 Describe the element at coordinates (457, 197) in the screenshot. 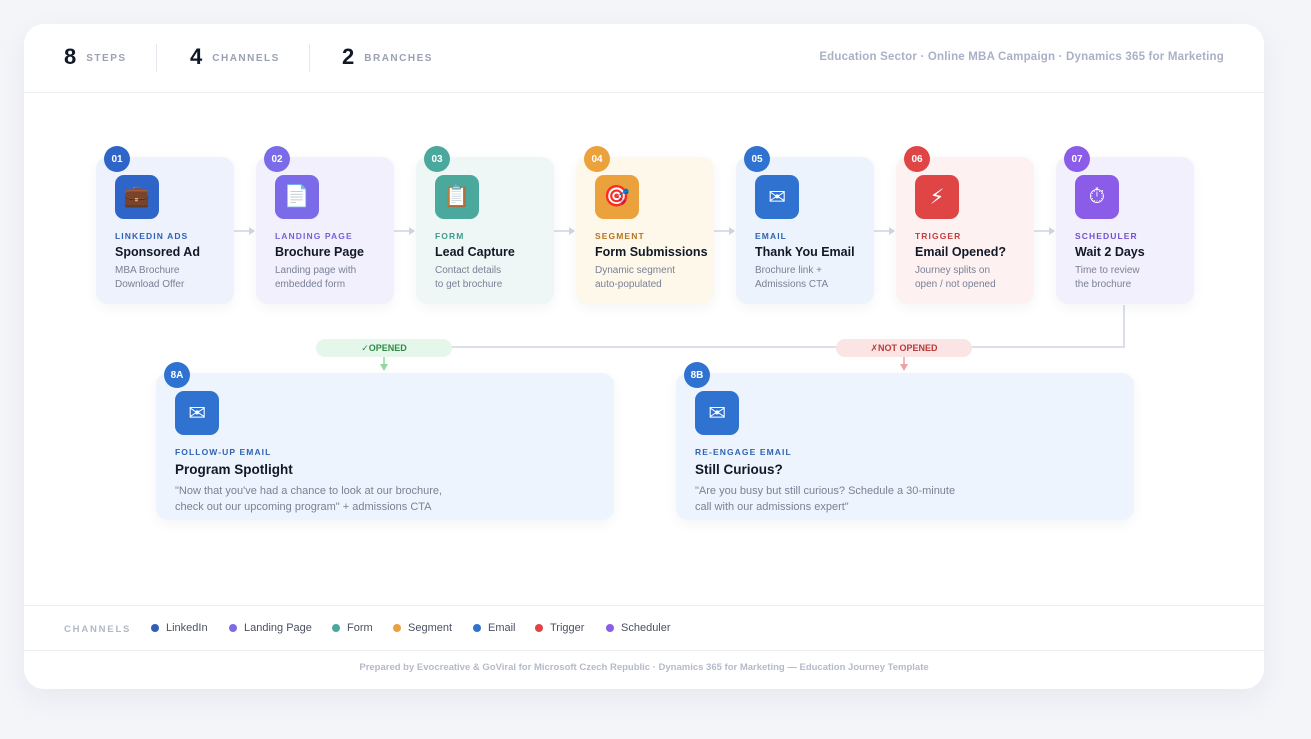

I see `clipboard-icon: 📋` at that location.